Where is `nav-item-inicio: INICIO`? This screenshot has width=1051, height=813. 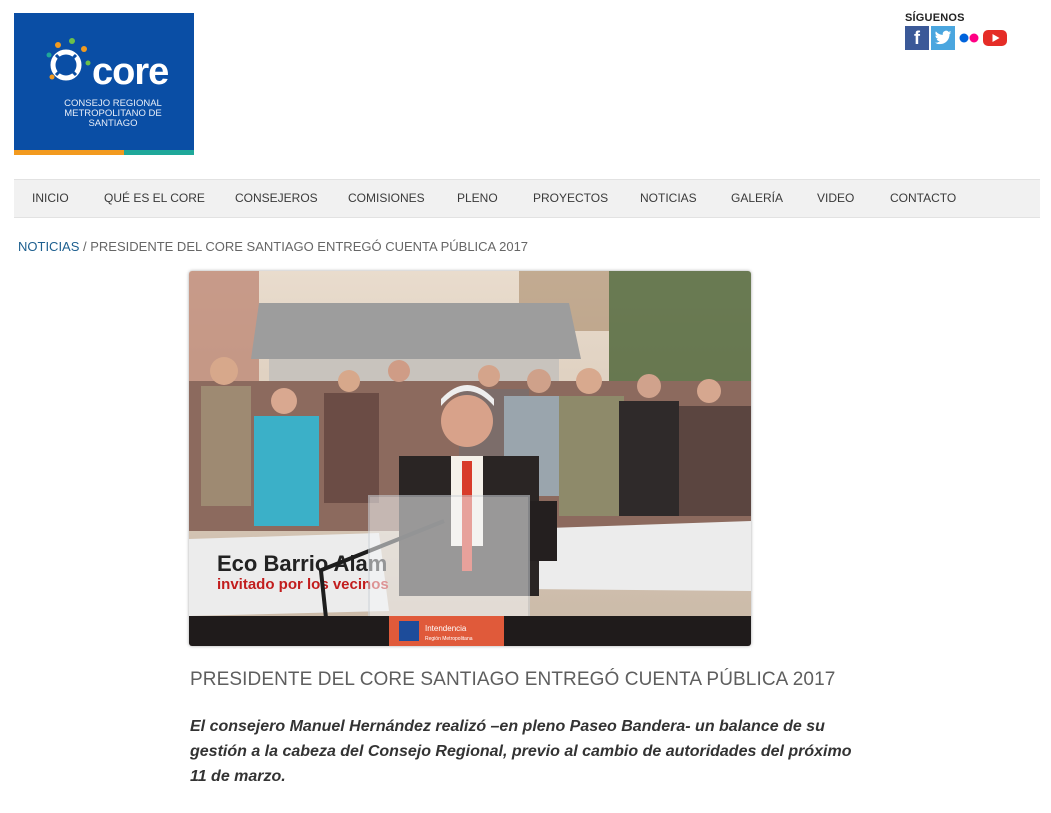
nav-item-inicio: INICIO is located at coordinates (50, 198).